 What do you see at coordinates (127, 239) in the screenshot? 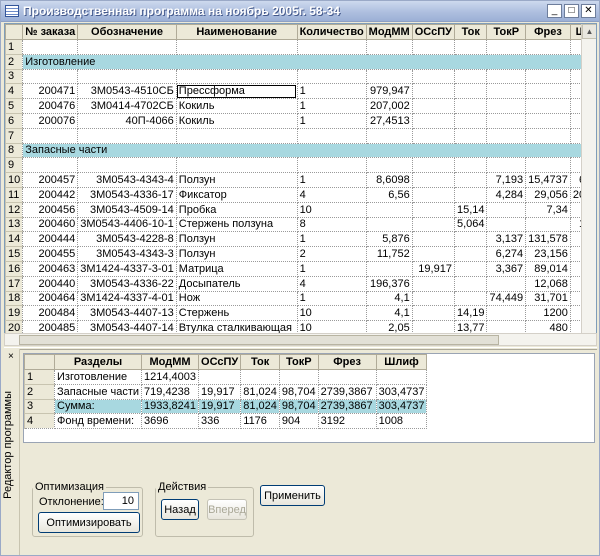
I see `table-cell: 3М0543-4228-8` at bounding box center [127, 239].